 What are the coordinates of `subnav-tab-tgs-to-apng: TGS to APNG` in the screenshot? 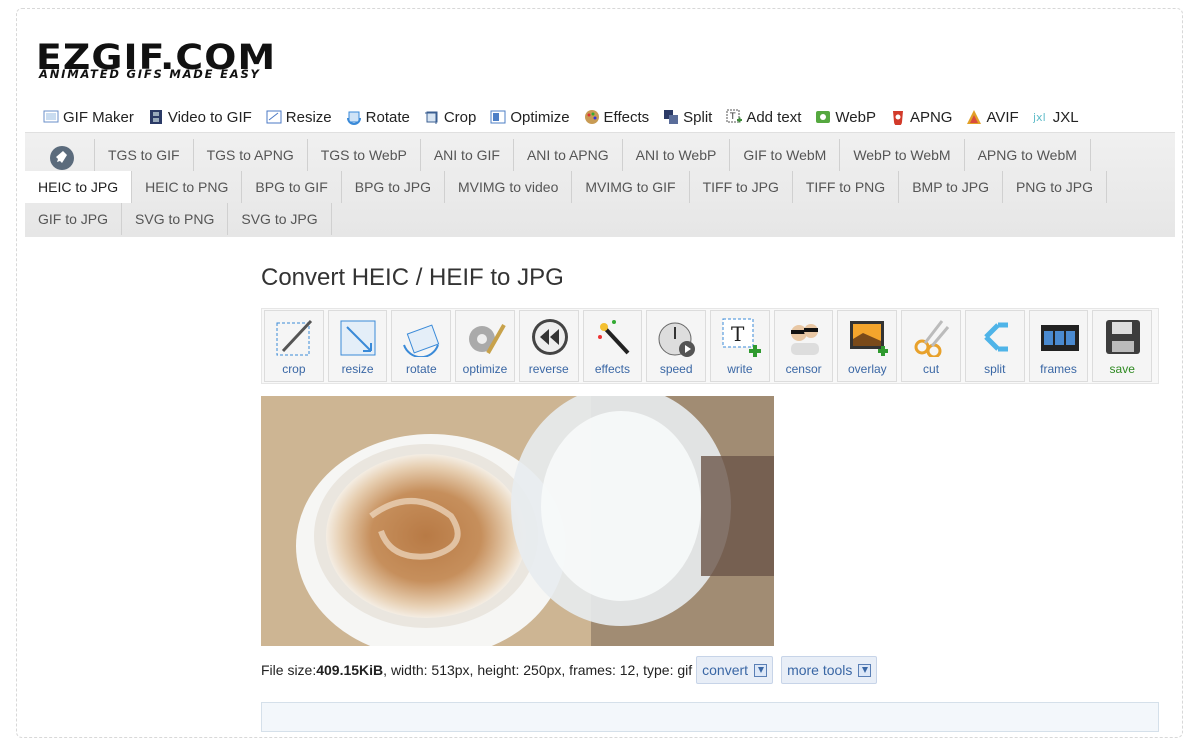 It's located at (251, 155).